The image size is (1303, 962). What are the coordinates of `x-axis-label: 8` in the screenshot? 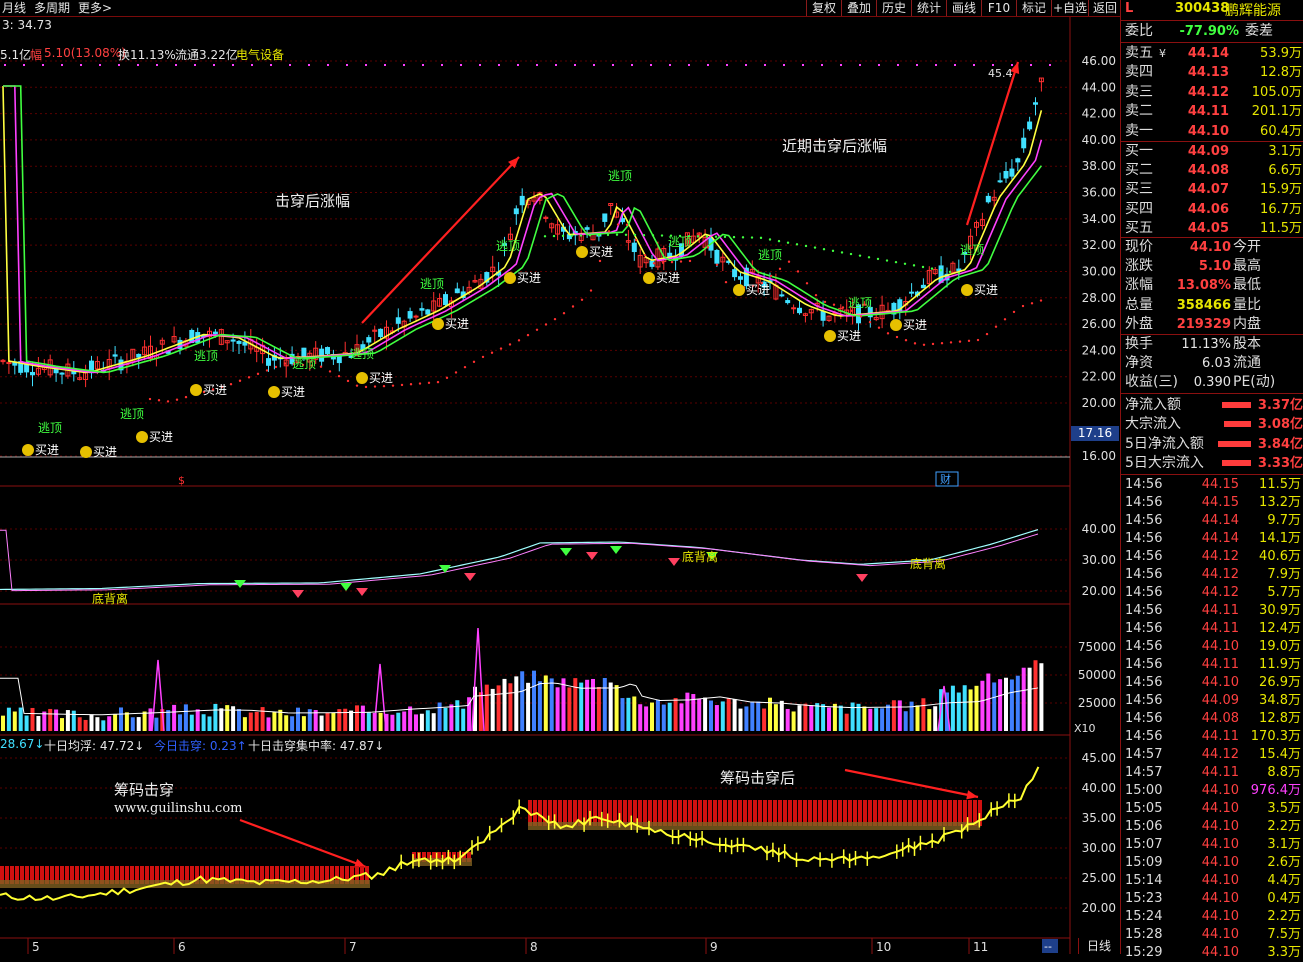 It's located at (534, 947).